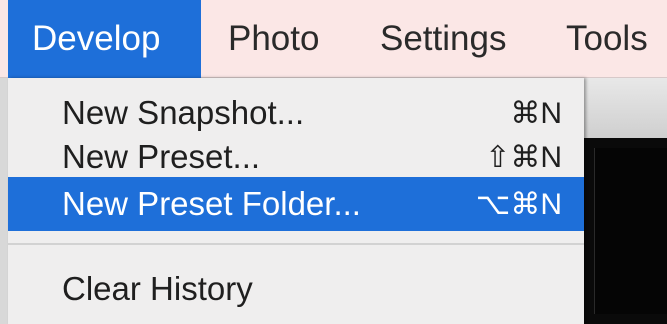  What do you see at coordinates (518, 204) in the screenshot?
I see `menu-item-shortcut: ⌥⌘N` at bounding box center [518, 204].